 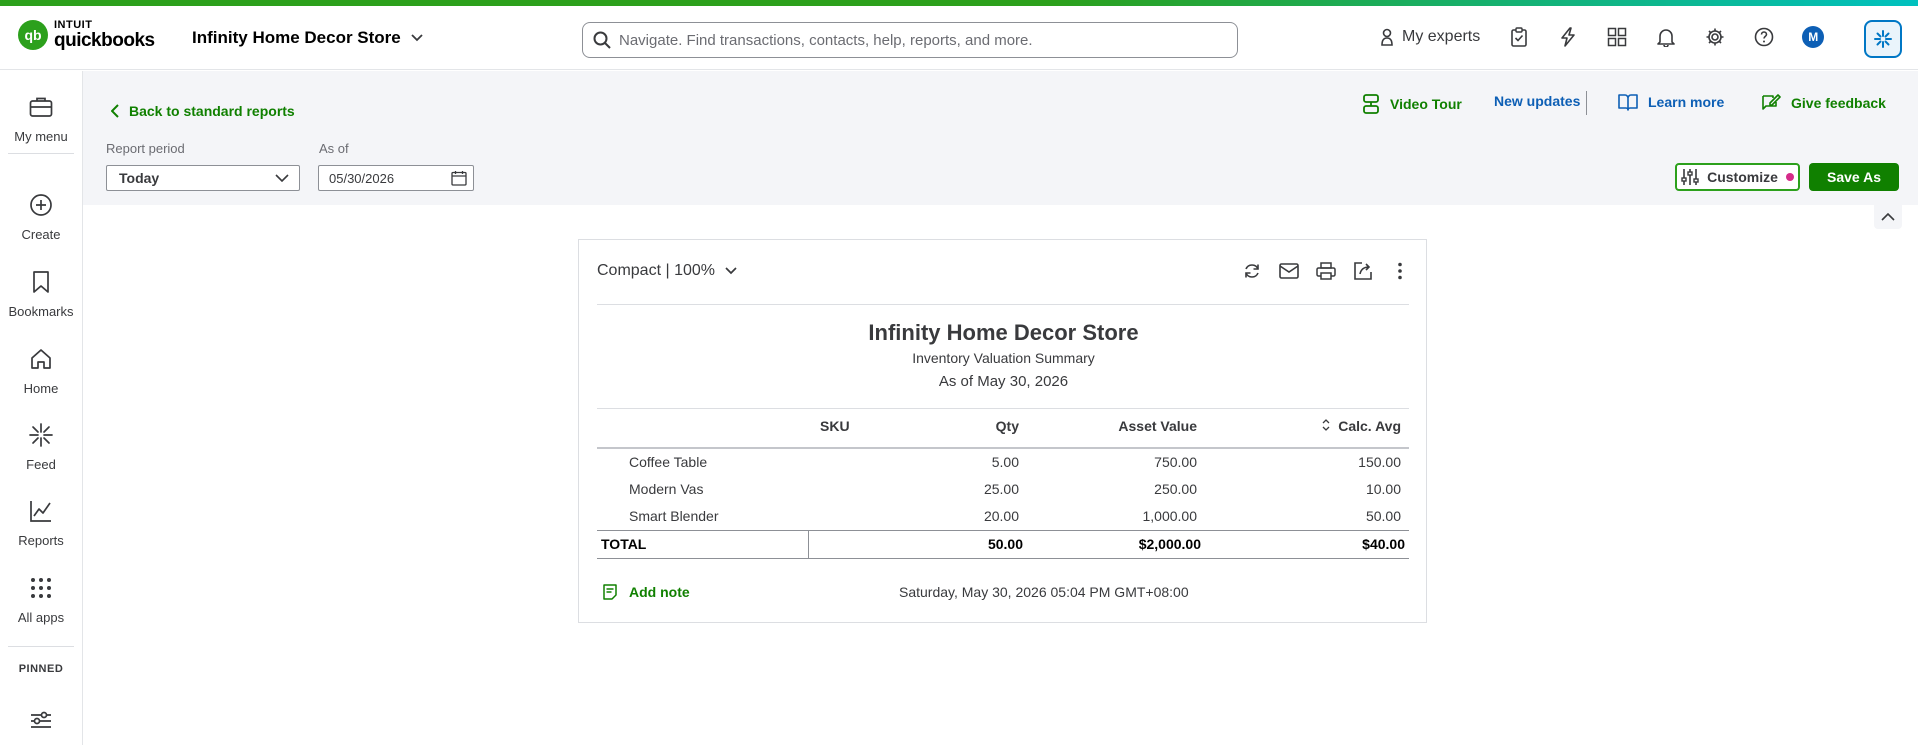 What do you see at coordinates (958, 426) in the screenshot?
I see `column-header-qty: Qty` at bounding box center [958, 426].